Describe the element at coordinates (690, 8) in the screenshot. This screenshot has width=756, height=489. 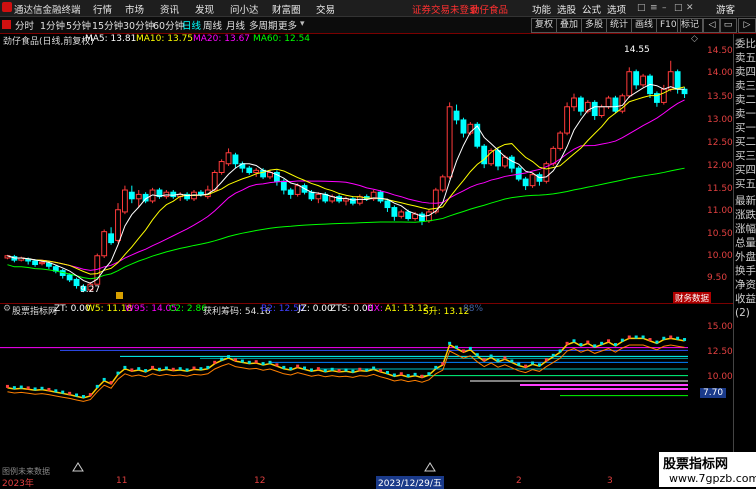
I see `close-icon: ✕` at that location.